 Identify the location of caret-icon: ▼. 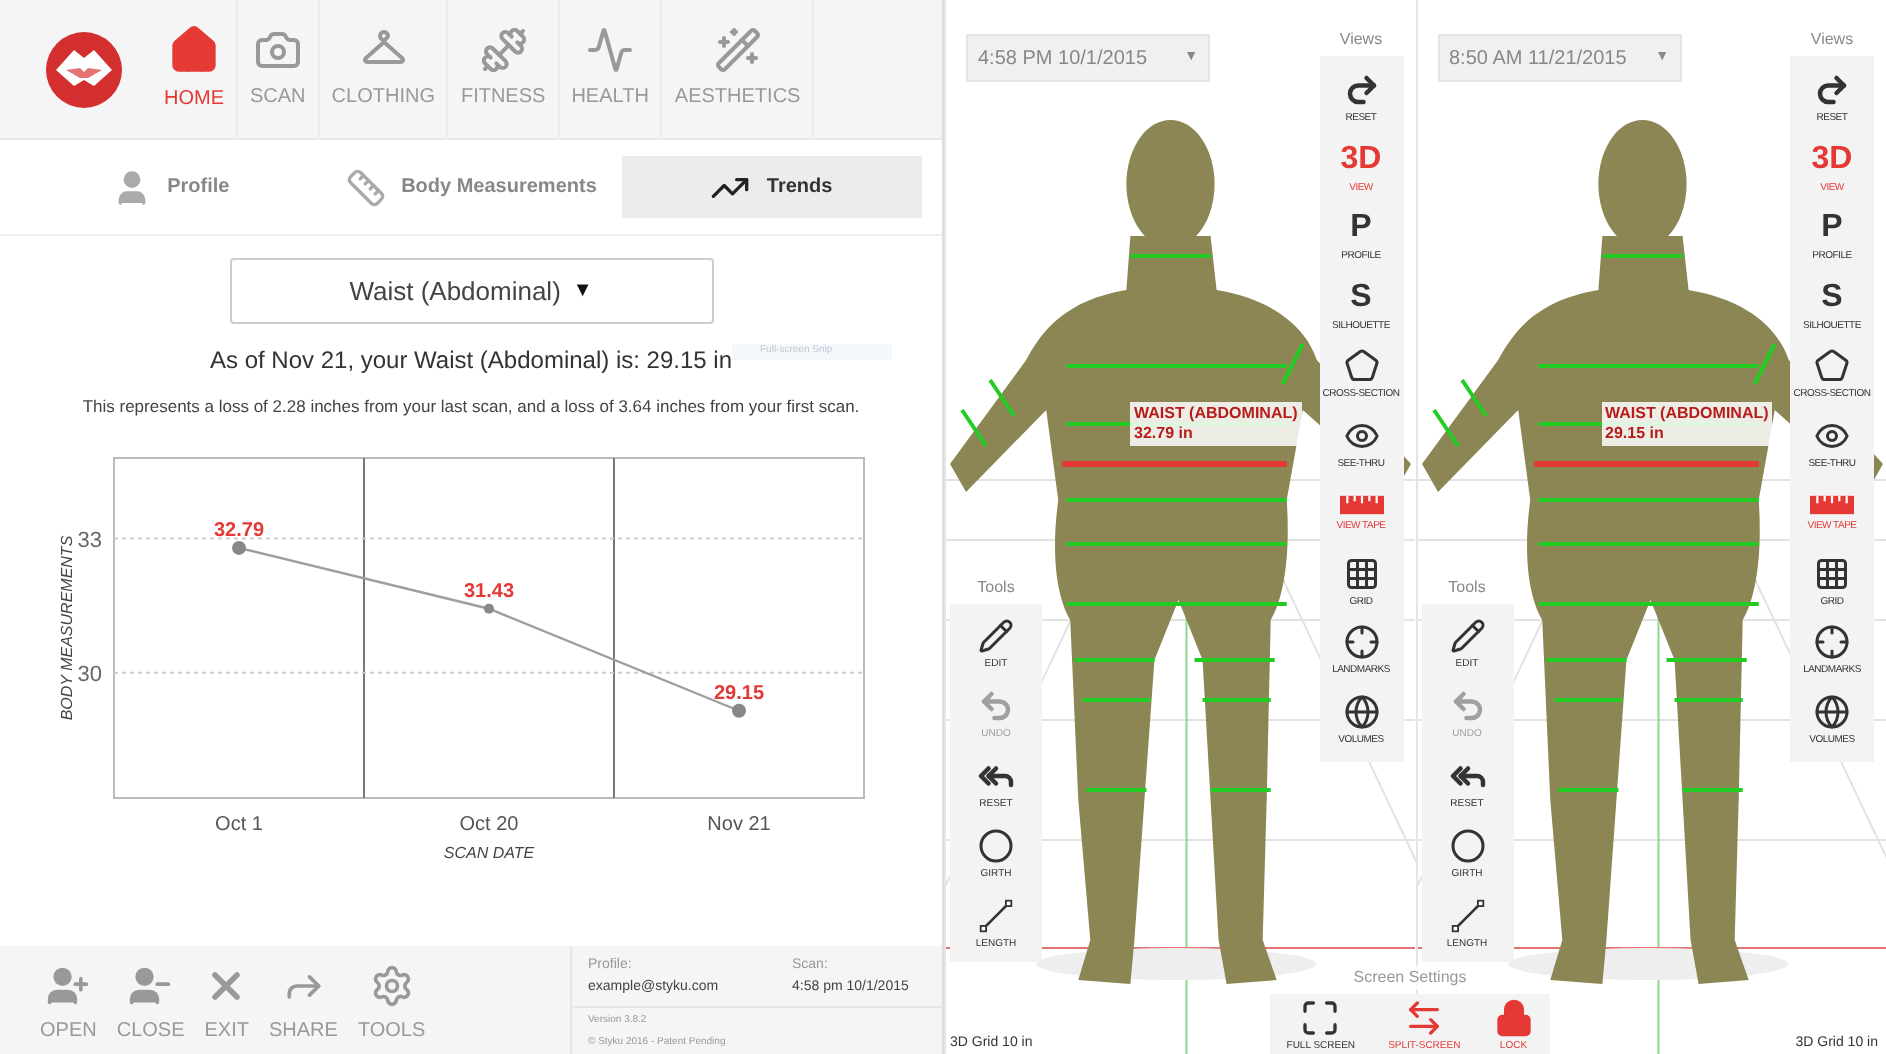
(582, 291).